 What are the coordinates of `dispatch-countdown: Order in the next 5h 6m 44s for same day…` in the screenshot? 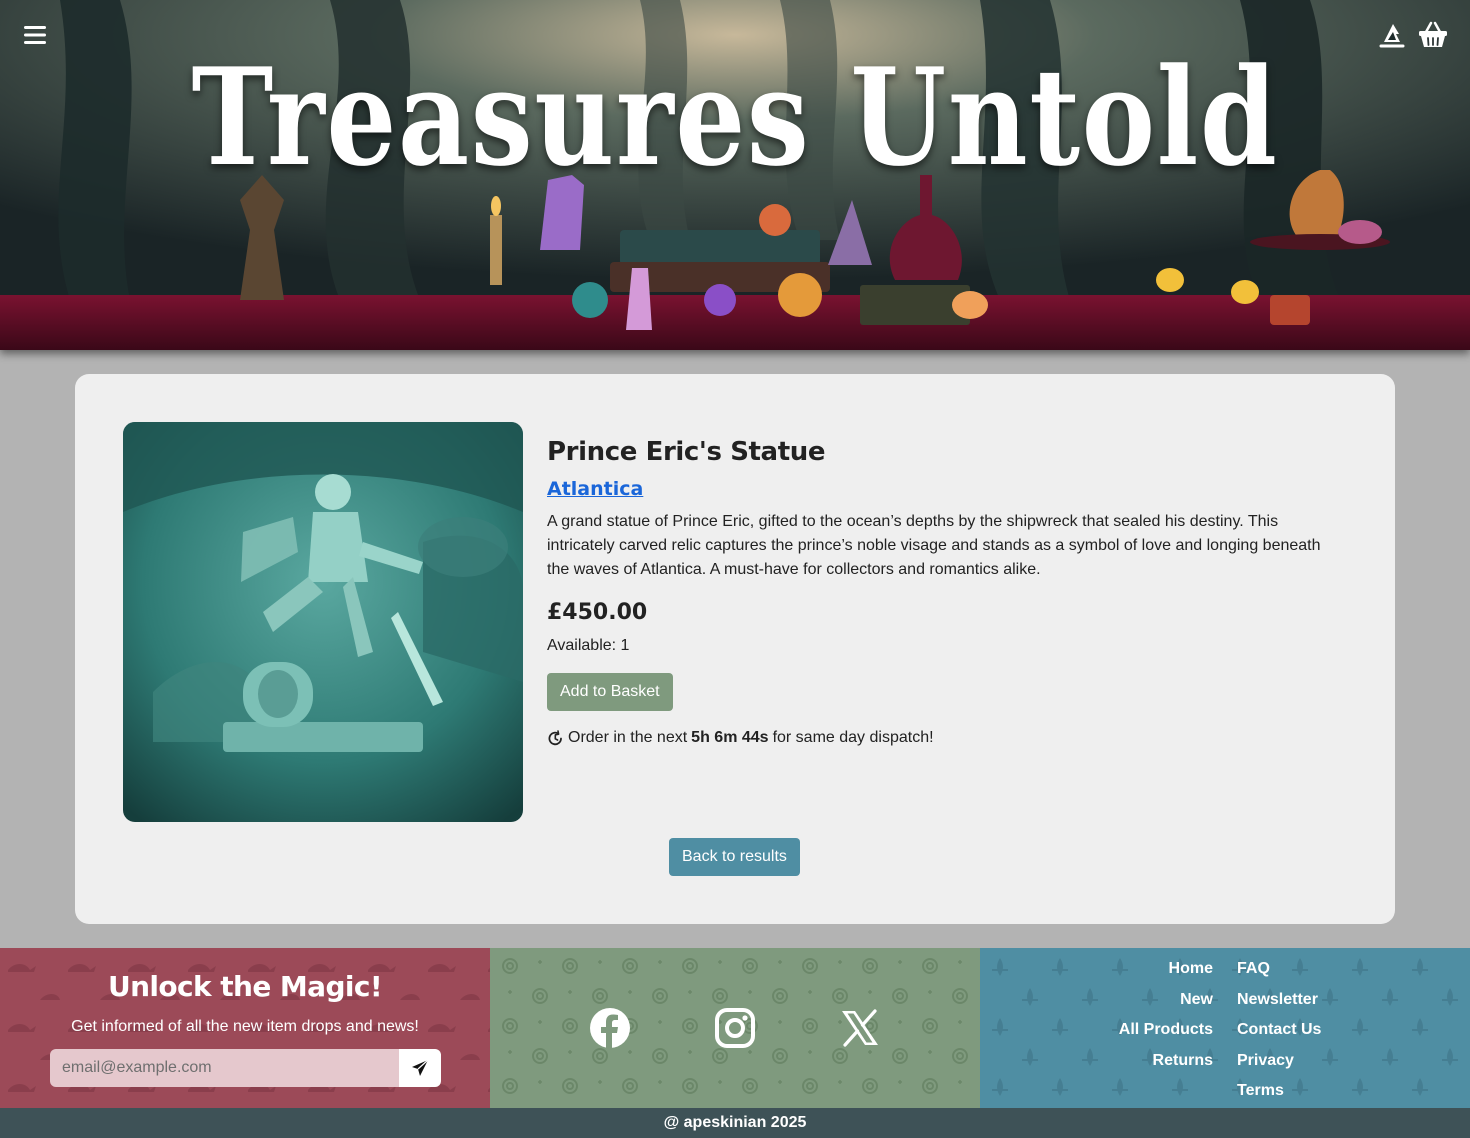 It's located at (947, 738).